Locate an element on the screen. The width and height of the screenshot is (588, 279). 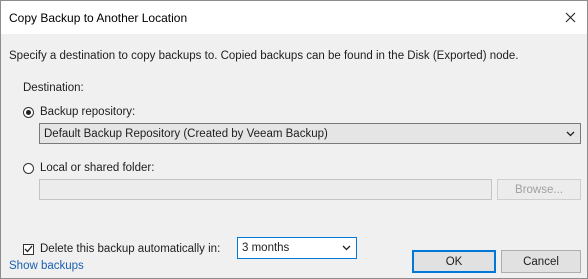
cancel-button: Cancel is located at coordinates (541, 261).